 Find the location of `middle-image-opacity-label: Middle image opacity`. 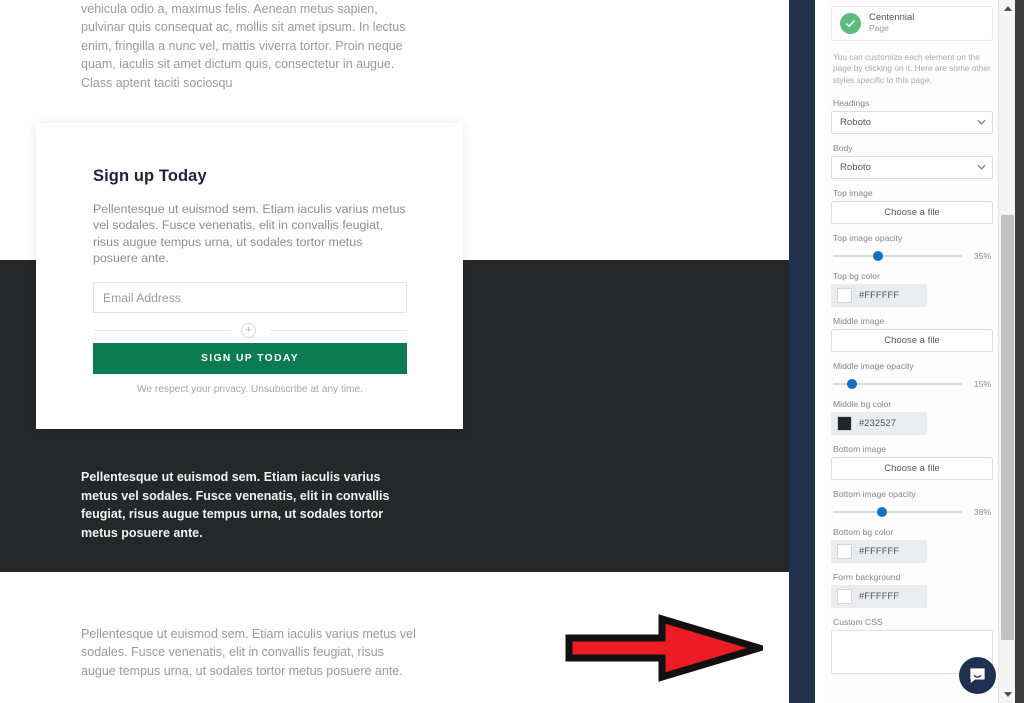

middle-image-opacity-label: Middle image opacity is located at coordinates (873, 365).